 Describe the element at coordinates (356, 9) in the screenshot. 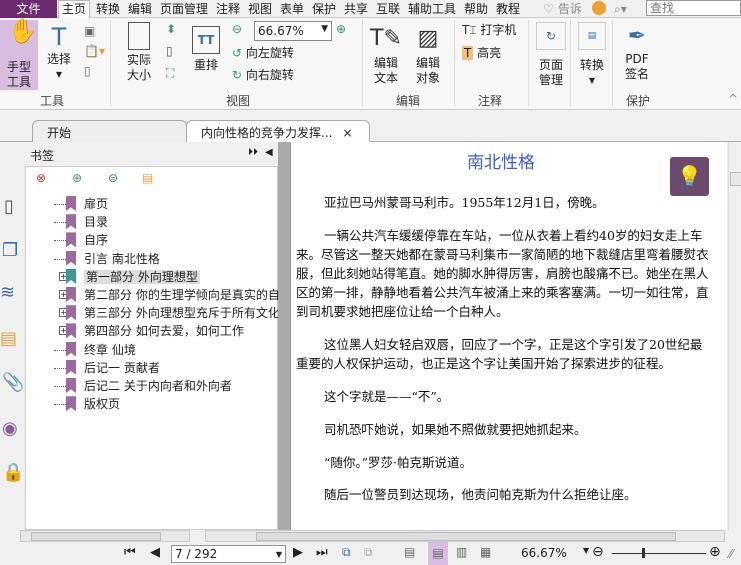

I see `menu-share: 共享` at that location.